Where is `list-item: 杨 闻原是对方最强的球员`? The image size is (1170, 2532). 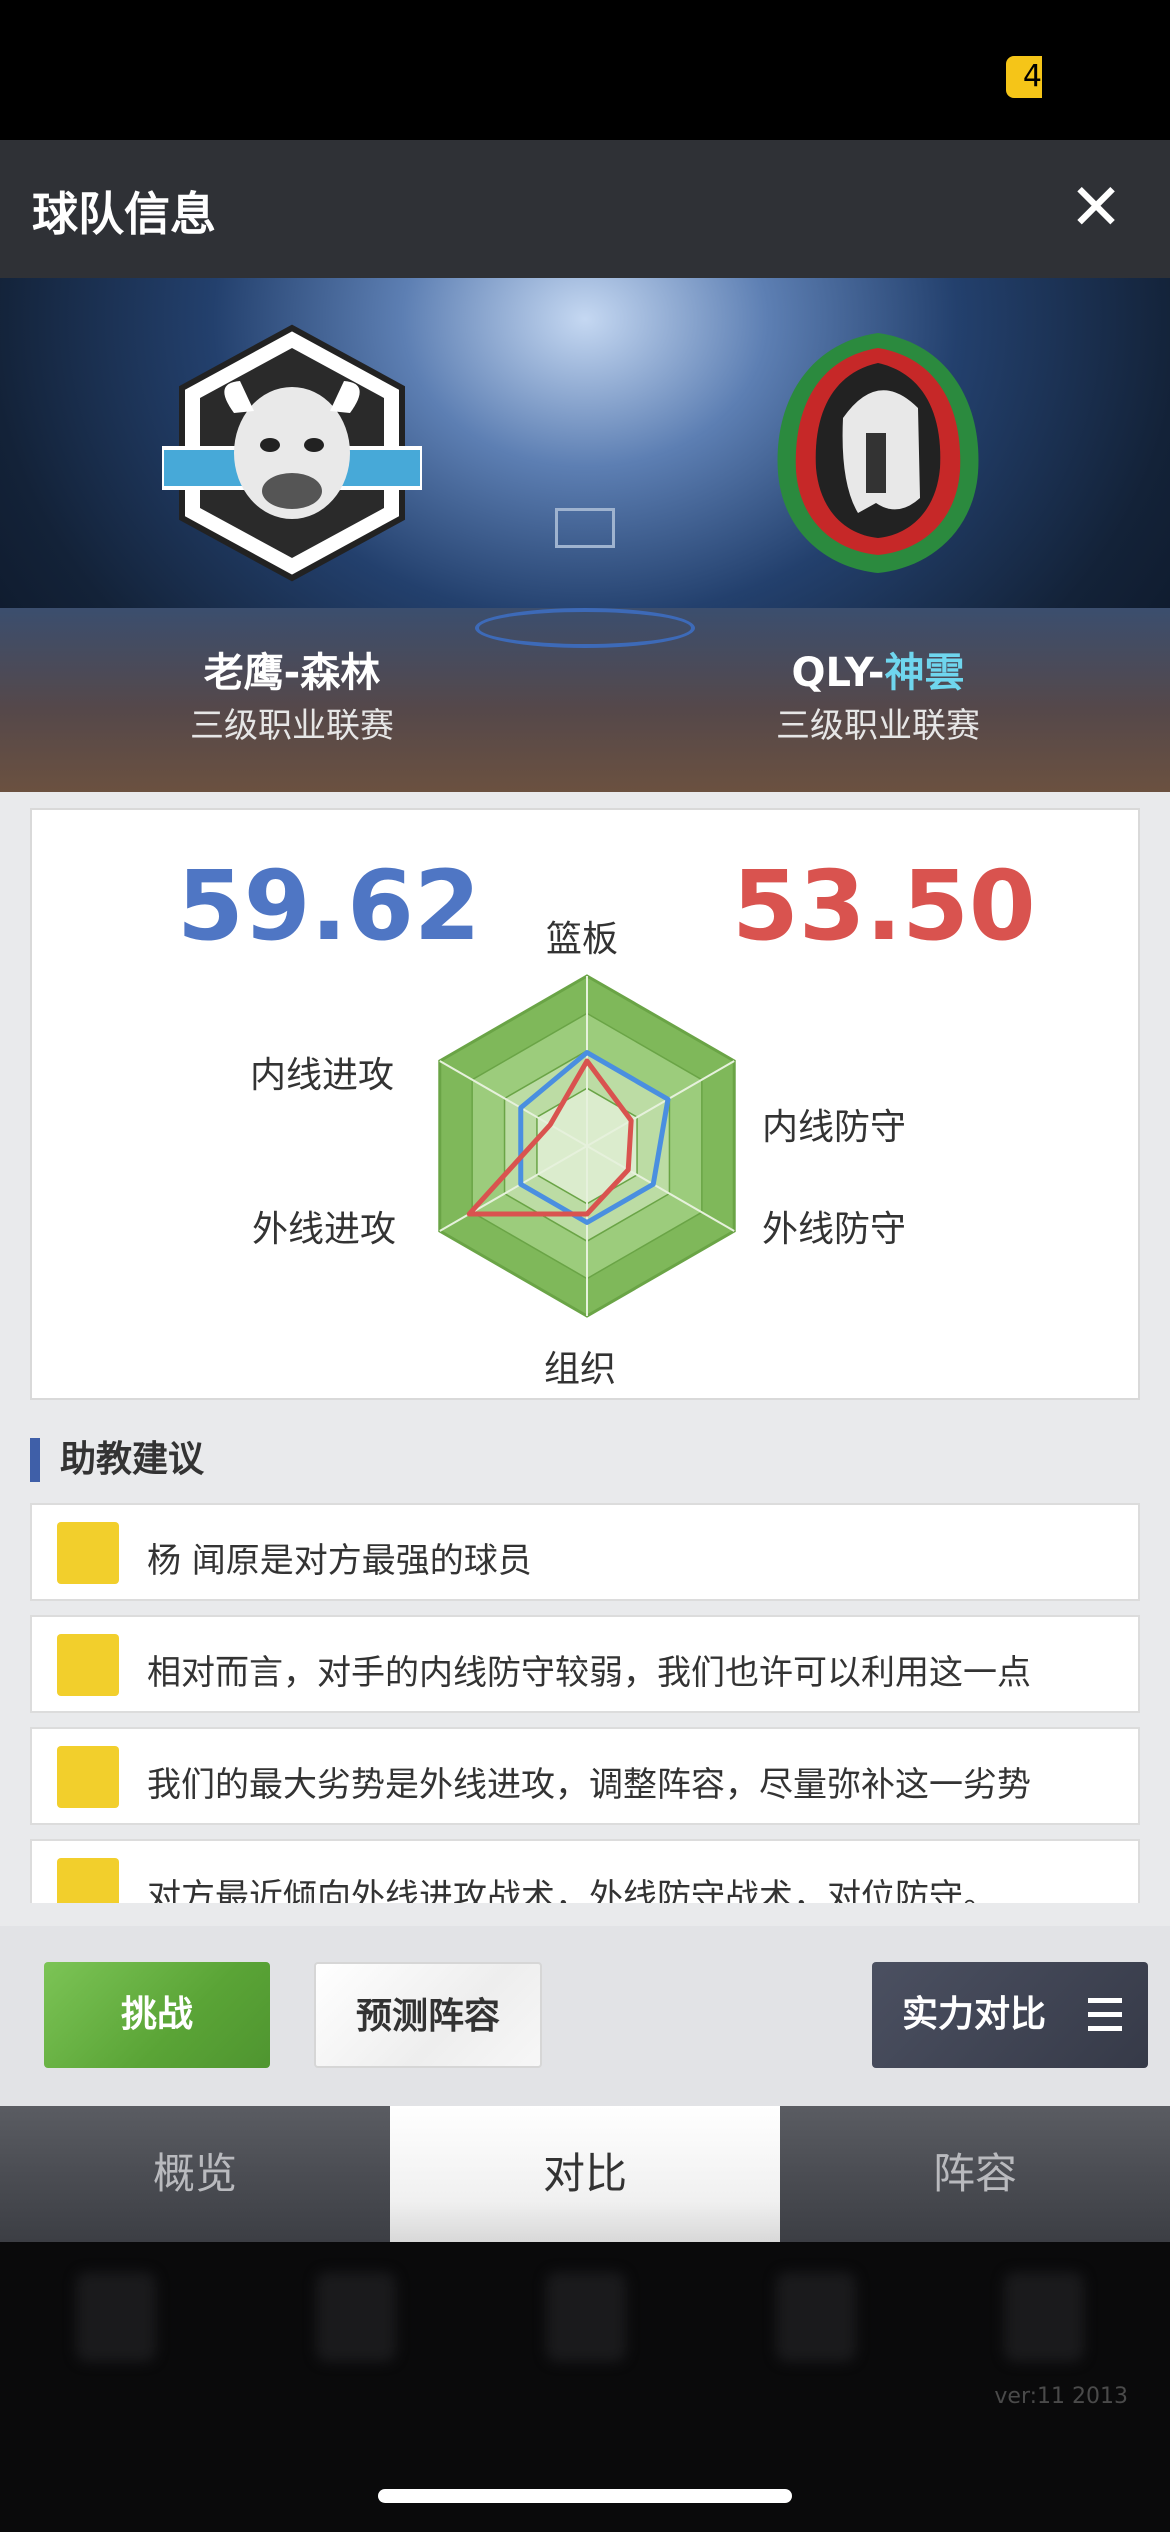 list-item: 杨 闻原是对方最强的球员 is located at coordinates (585, 1552).